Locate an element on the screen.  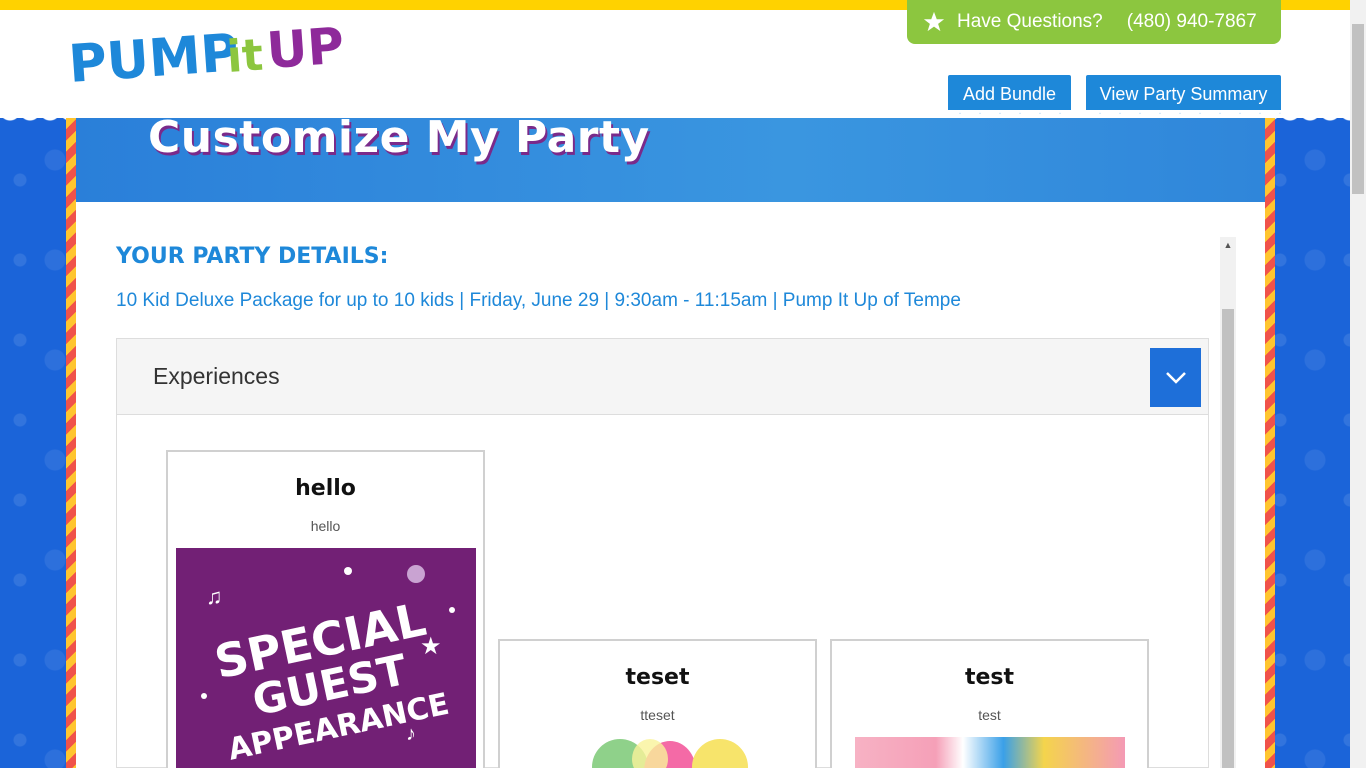
phone-number-link: (480) 940-7867 is located at coordinates (1192, 22).